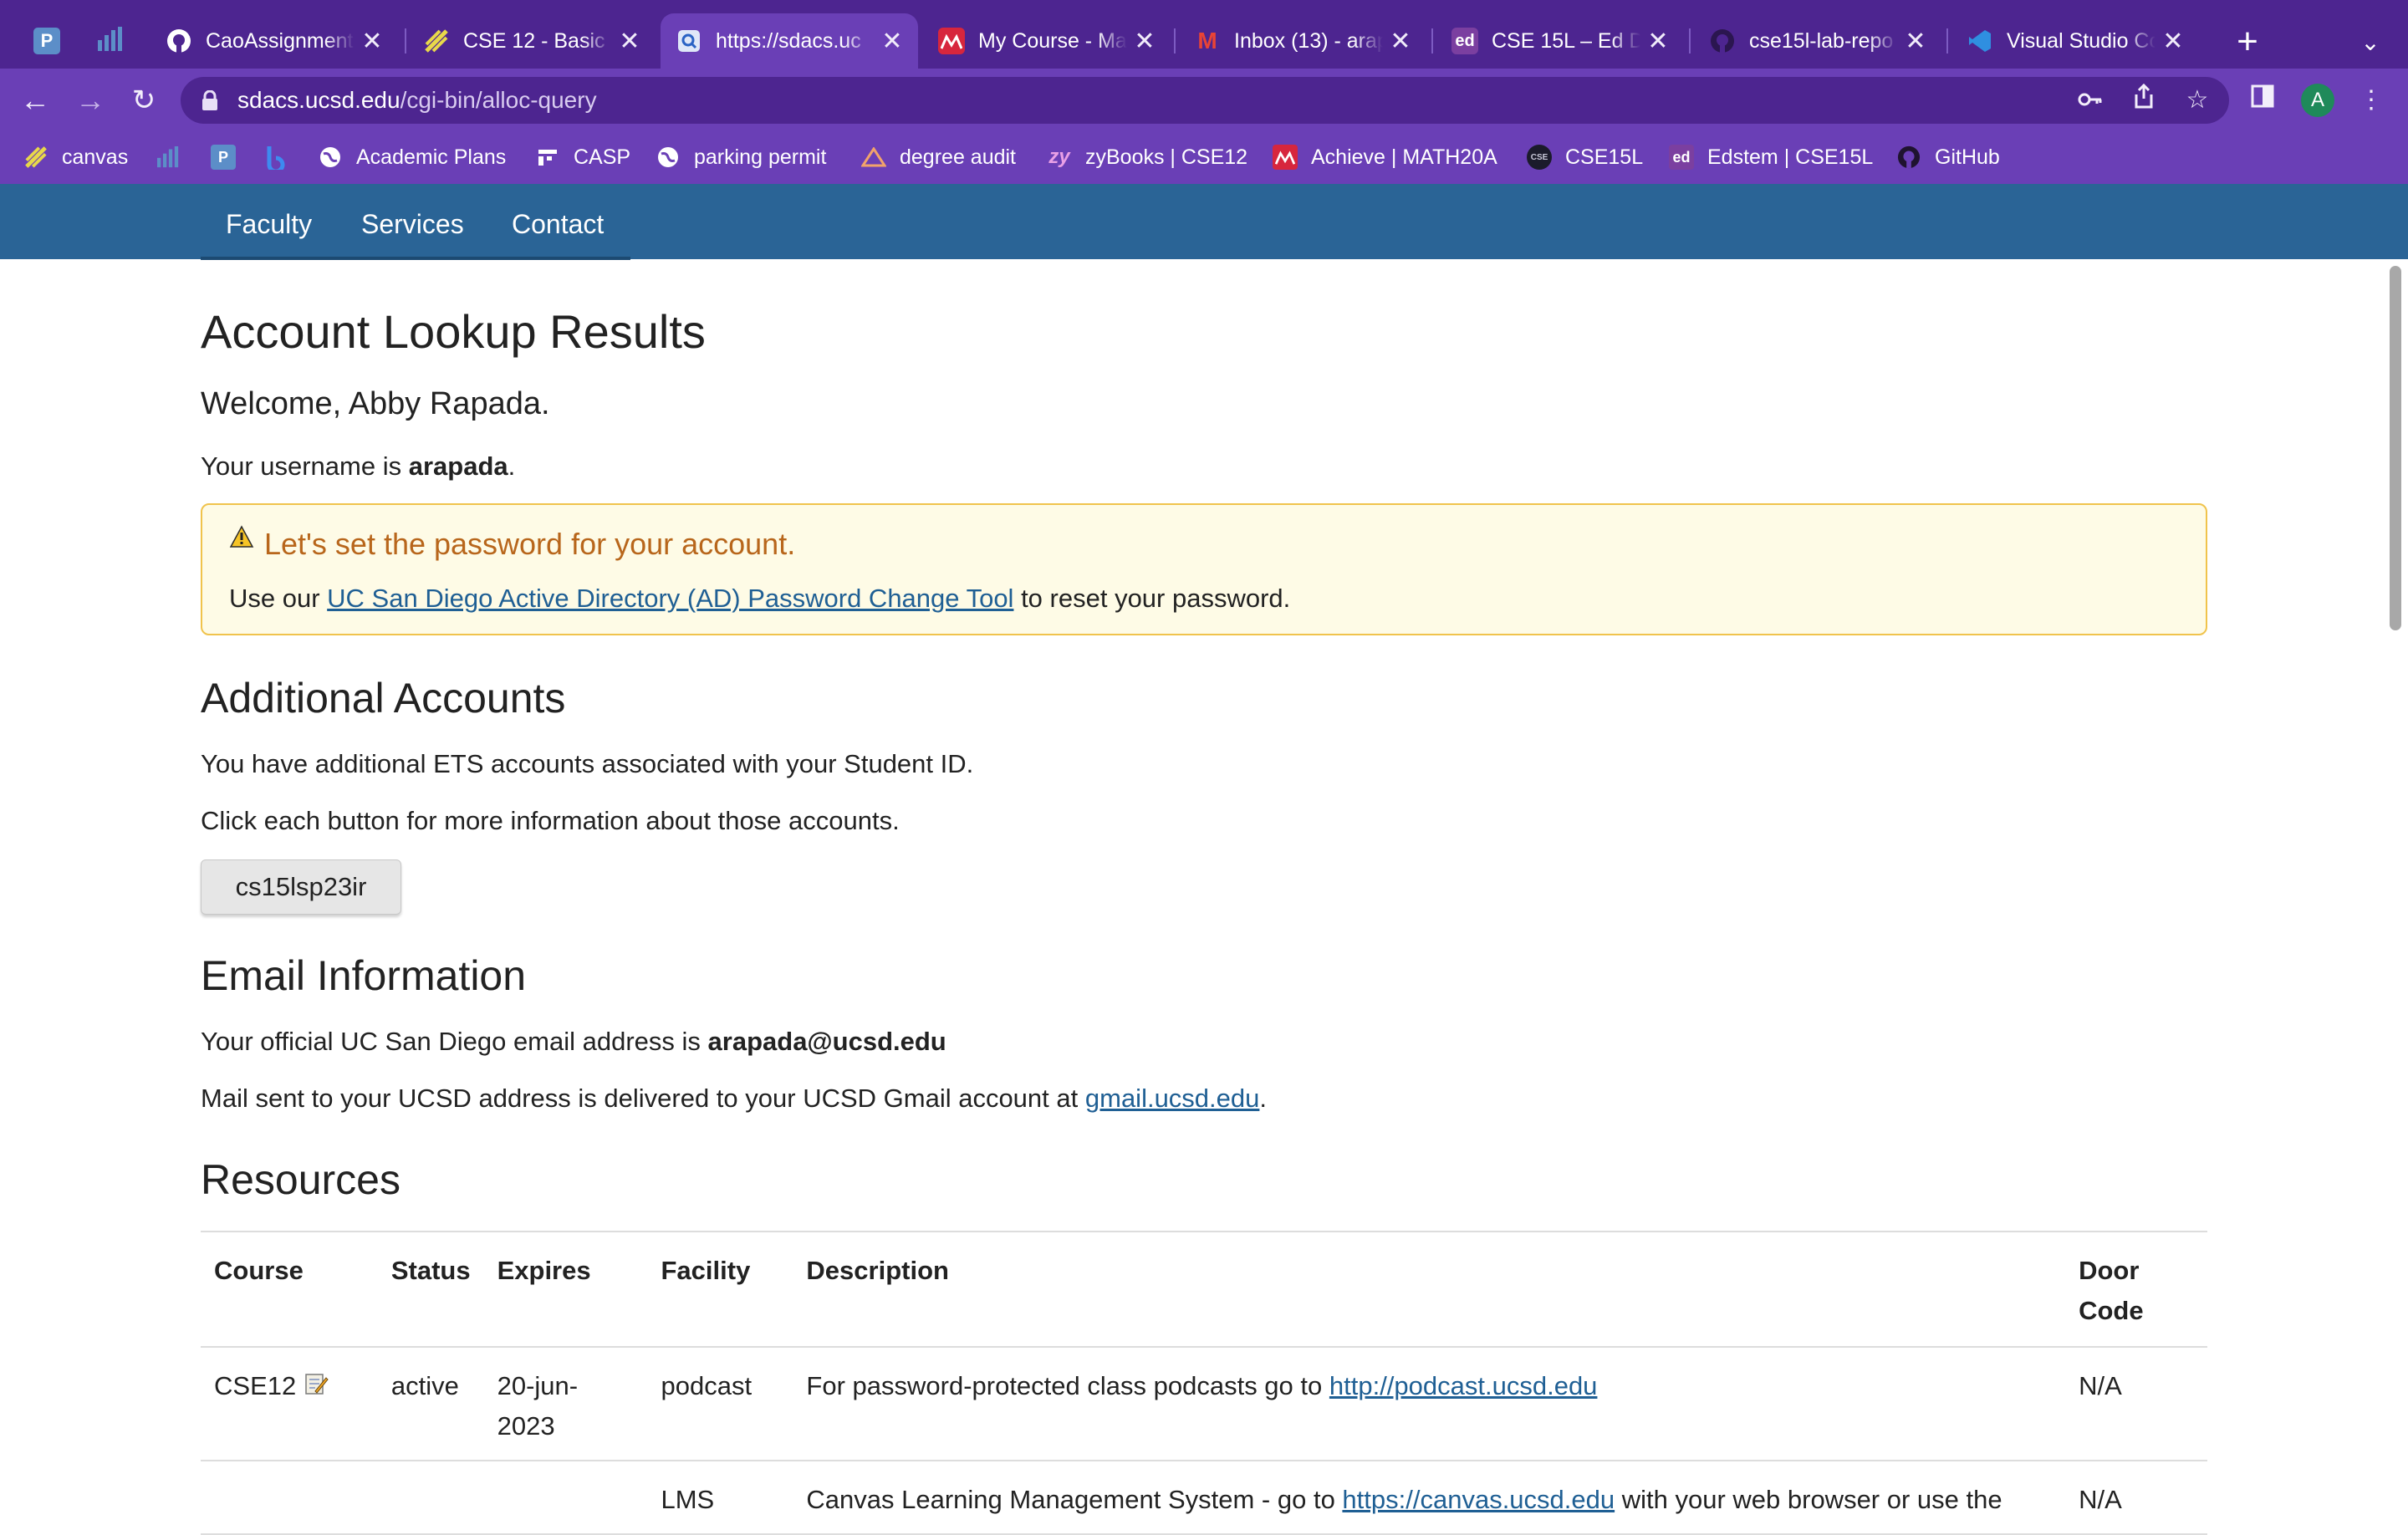 The image size is (2408, 1535). I want to click on bookmark-academic-plans: Academic Plans, so click(412, 157).